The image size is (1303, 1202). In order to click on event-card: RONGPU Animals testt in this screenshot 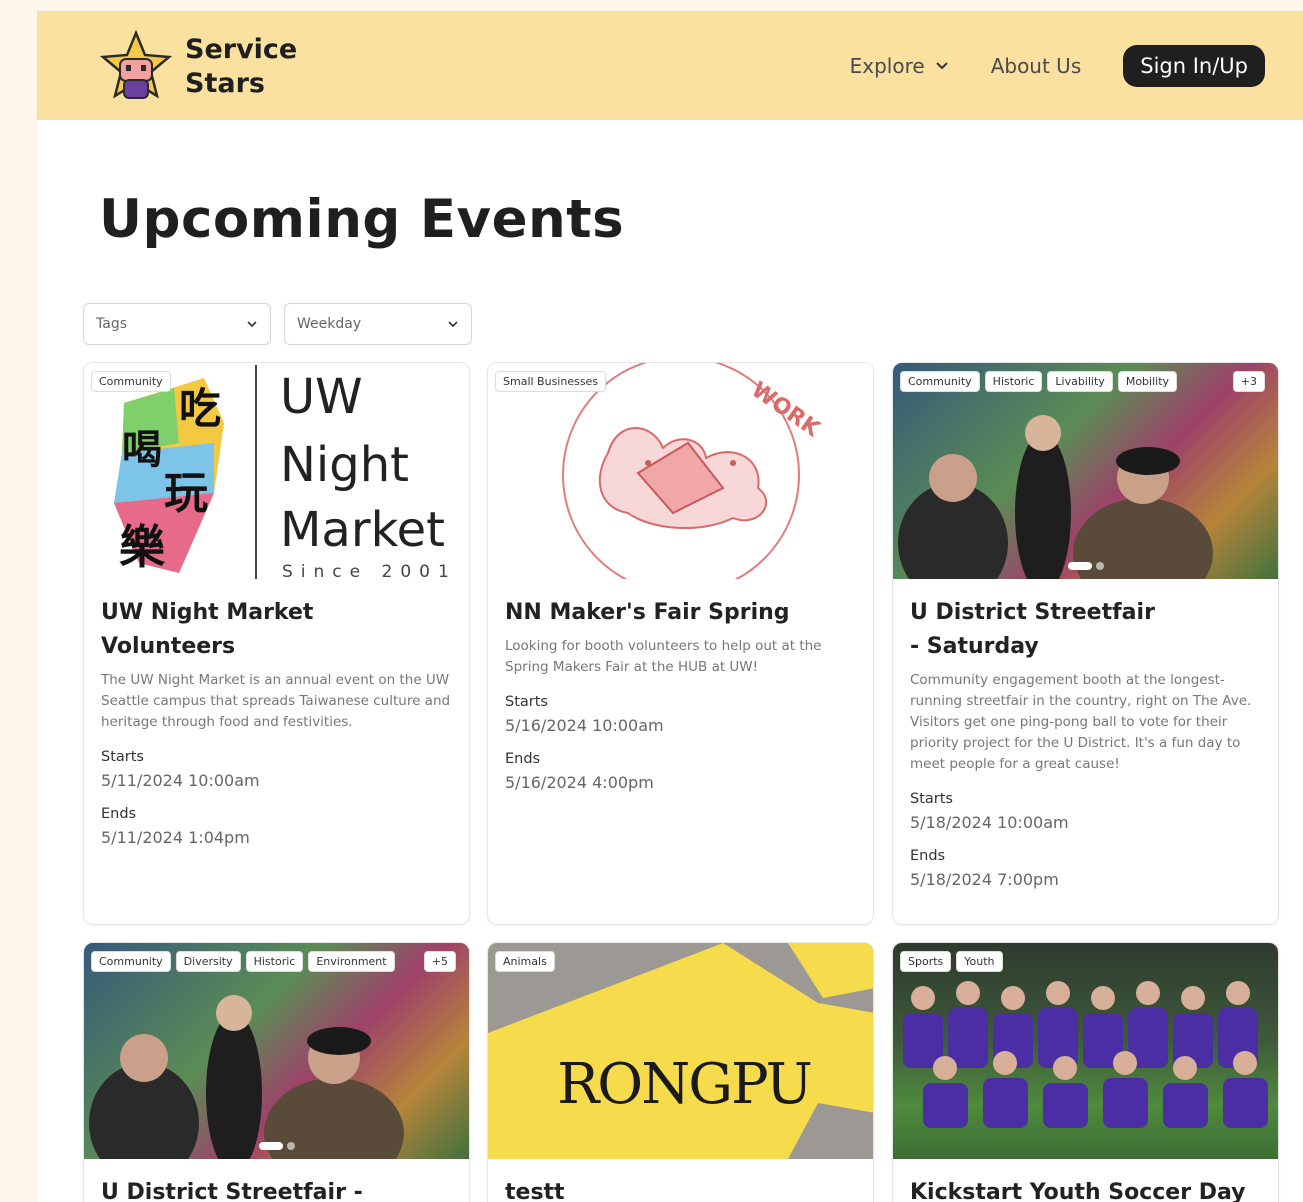, I will do `click(680, 1072)`.